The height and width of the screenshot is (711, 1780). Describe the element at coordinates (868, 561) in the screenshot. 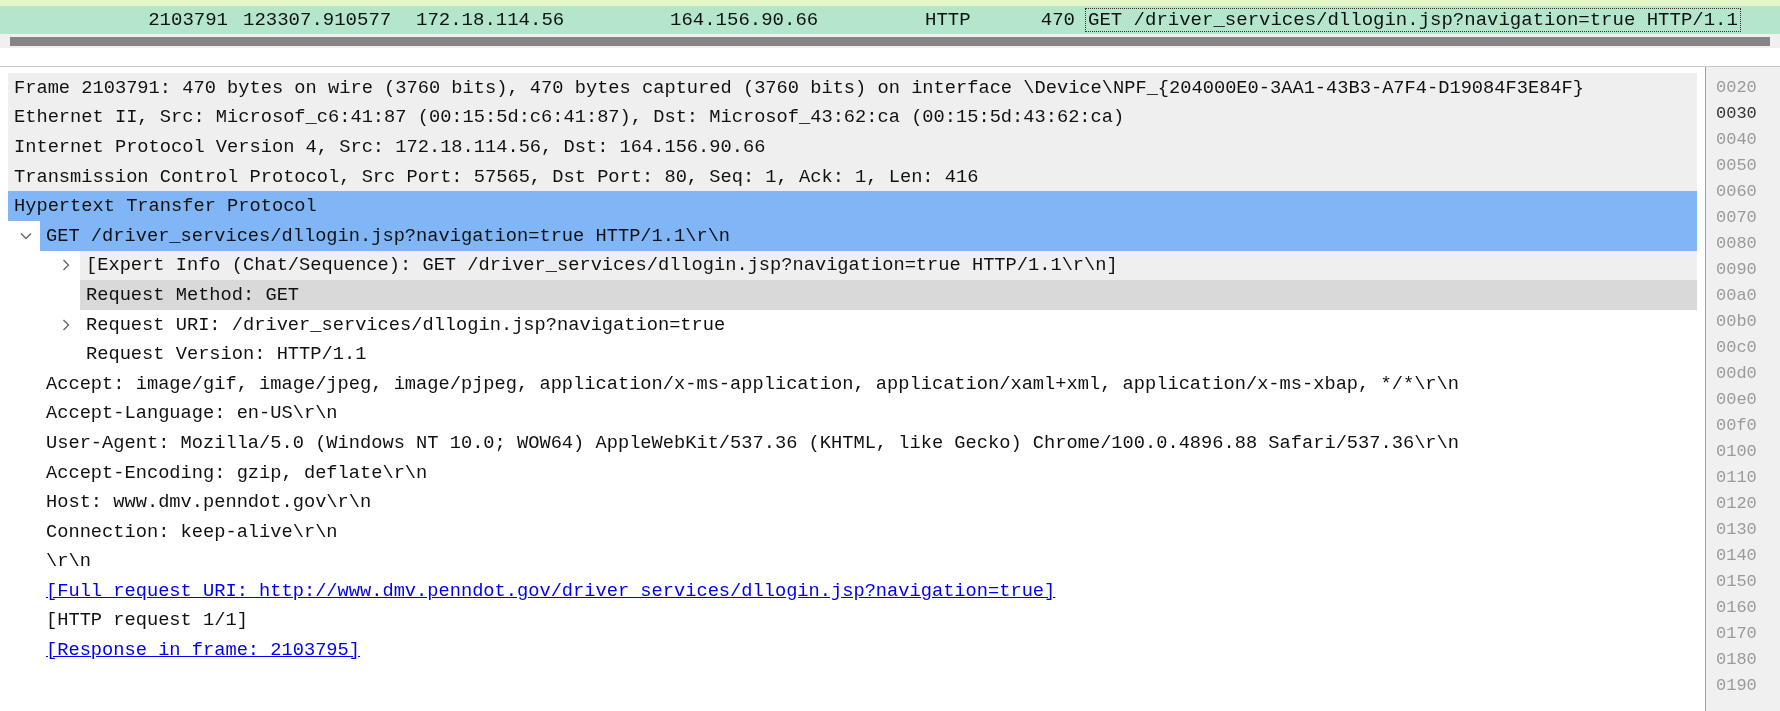

I see `tree-item: \r\n` at that location.